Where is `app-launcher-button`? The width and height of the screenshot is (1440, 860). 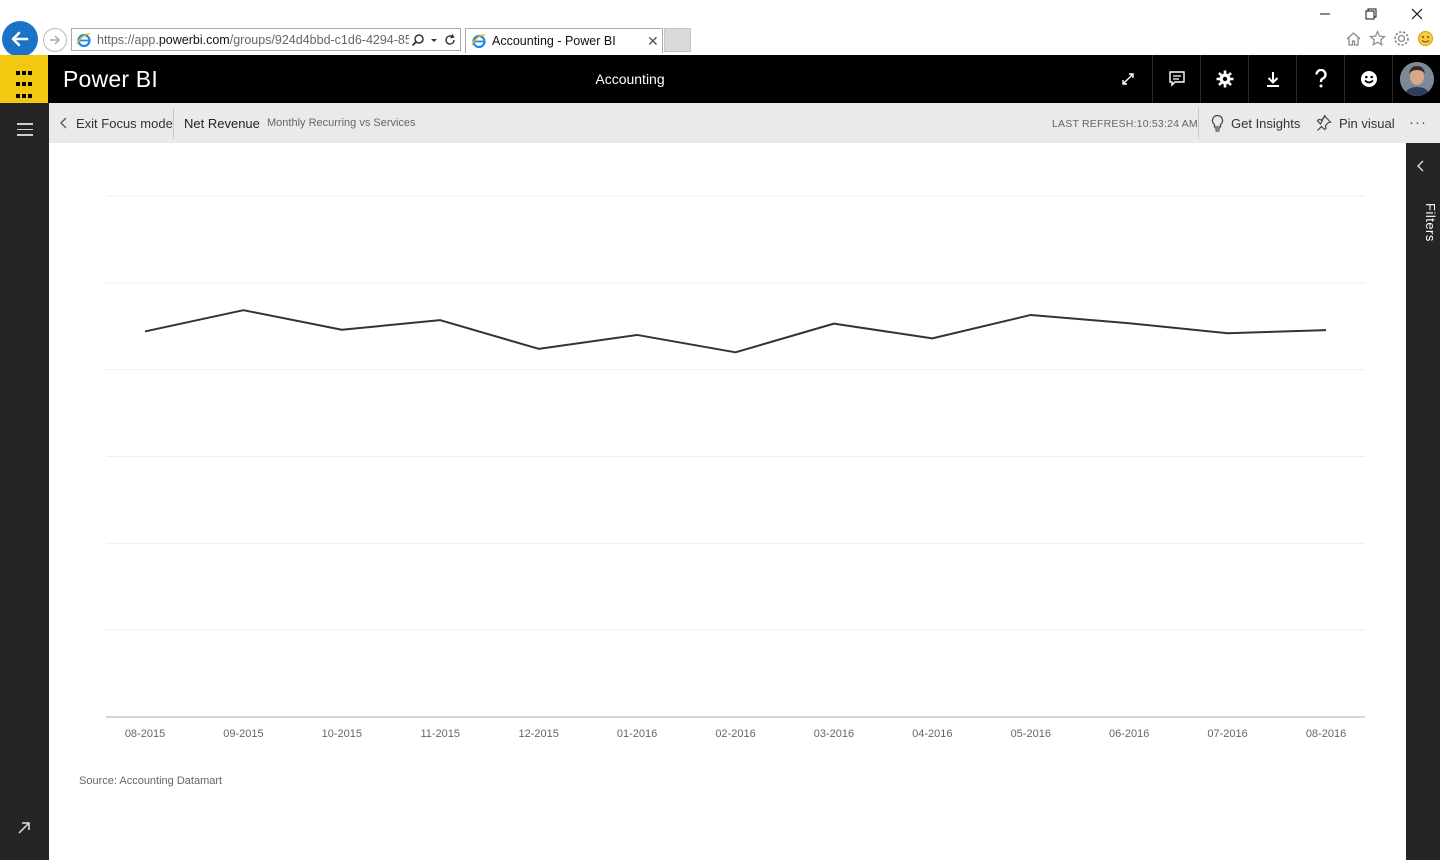 app-launcher-button is located at coordinates (24, 79).